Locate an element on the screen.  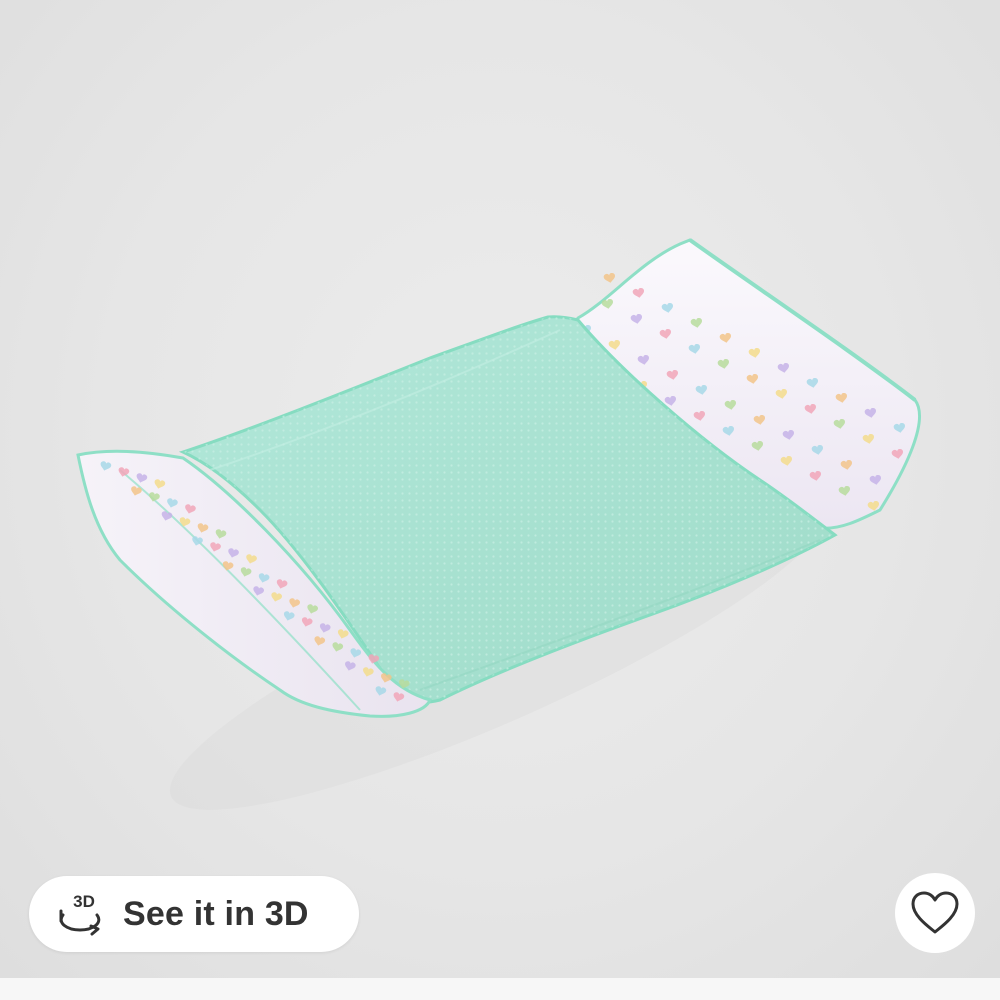
see-it-in-3d-button: 3D See it in 3D is located at coordinates (194, 914).